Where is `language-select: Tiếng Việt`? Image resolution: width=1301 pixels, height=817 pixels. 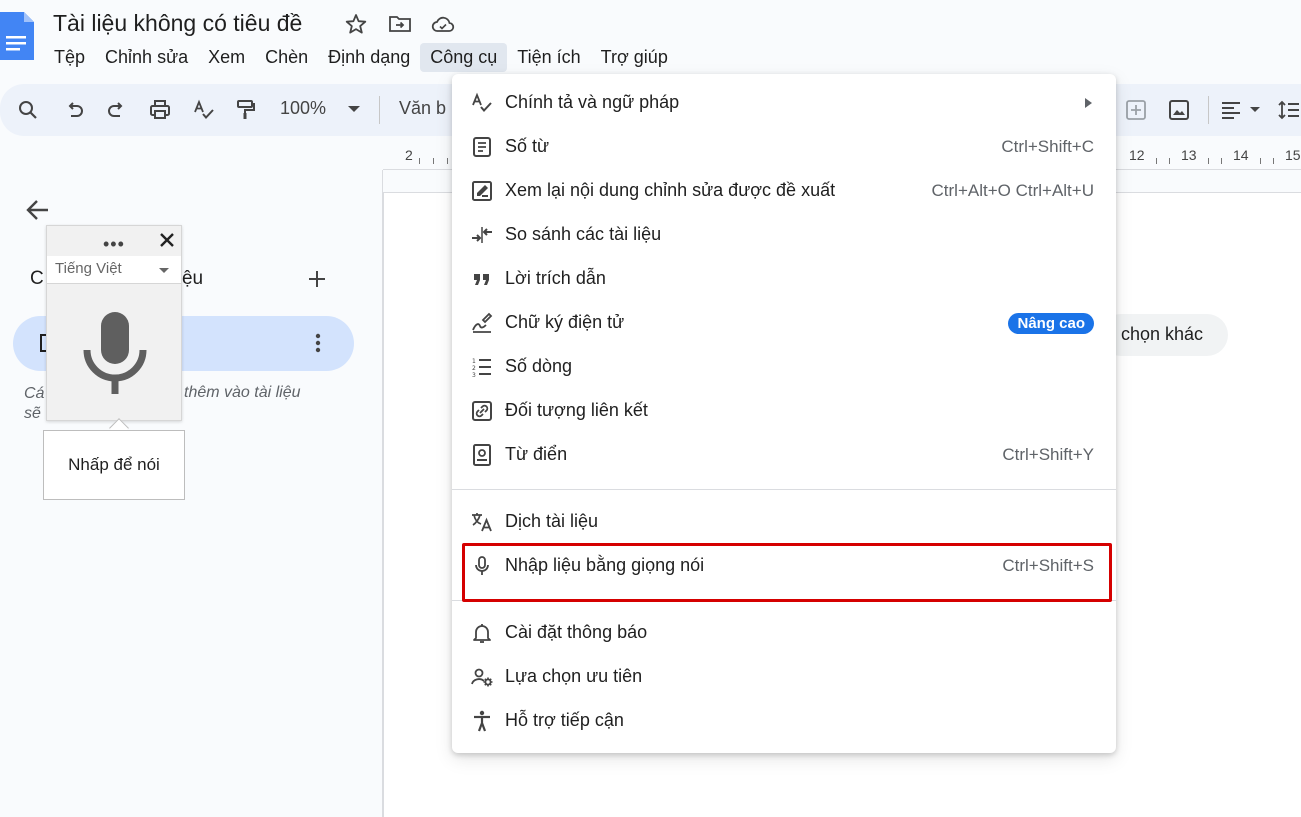
language-select: Tiếng Việt is located at coordinates (114, 270).